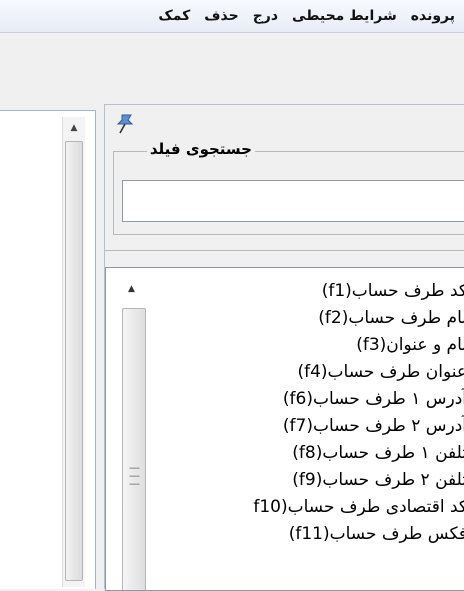 The height and width of the screenshot is (591, 464). What do you see at coordinates (300, 345) in the screenshot?
I see `field-list-item: نام و عنوان(f3)` at bounding box center [300, 345].